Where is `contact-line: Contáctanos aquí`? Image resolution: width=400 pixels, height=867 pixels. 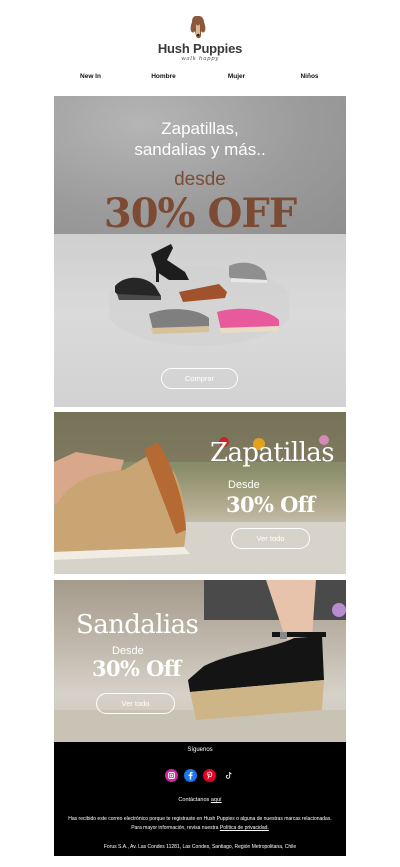 contact-line: Contáctanos aquí is located at coordinates (200, 800).